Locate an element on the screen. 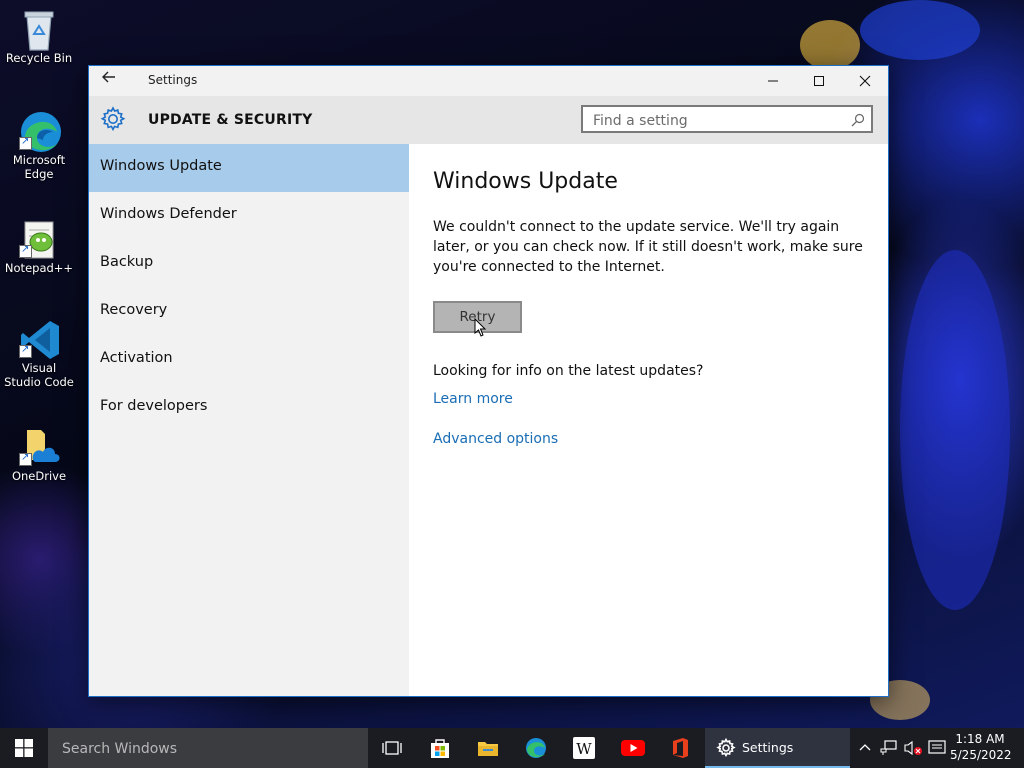 The width and height of the screenshot is (1024, 768). find-setting-search-box is located at coordinates (727, 119).